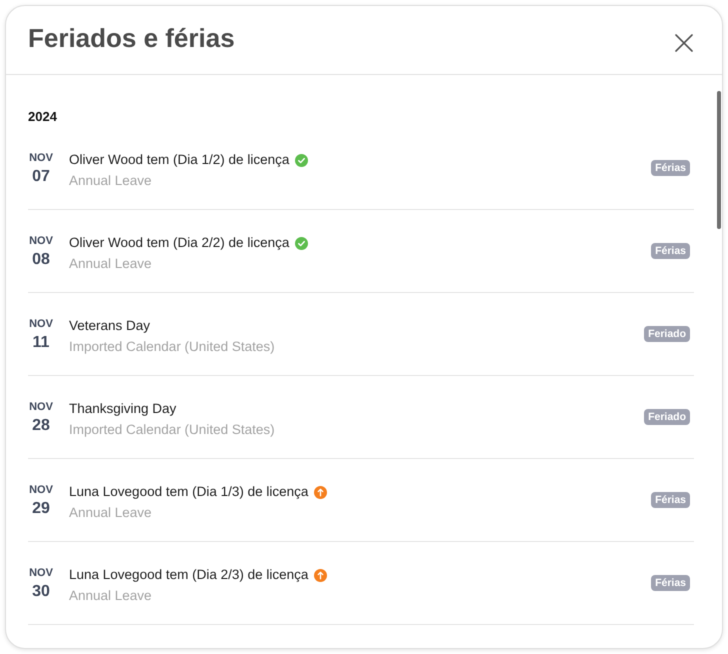  What do you see at coordinates (179, 243) in the screenshot?
I see `event-title: Oliver Wood tem (Dia 2/2) de licença` at bounding box center [179, 243].